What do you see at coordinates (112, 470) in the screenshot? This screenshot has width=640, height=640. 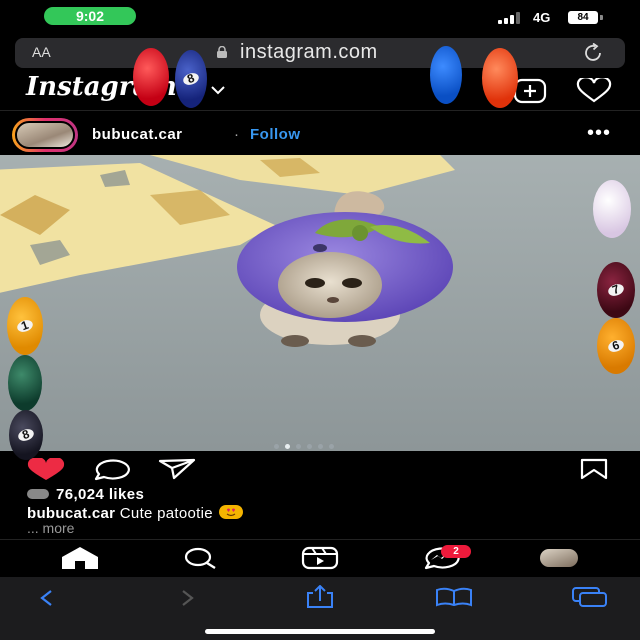 I see `comment-icon` at bounding box center [112, 470].